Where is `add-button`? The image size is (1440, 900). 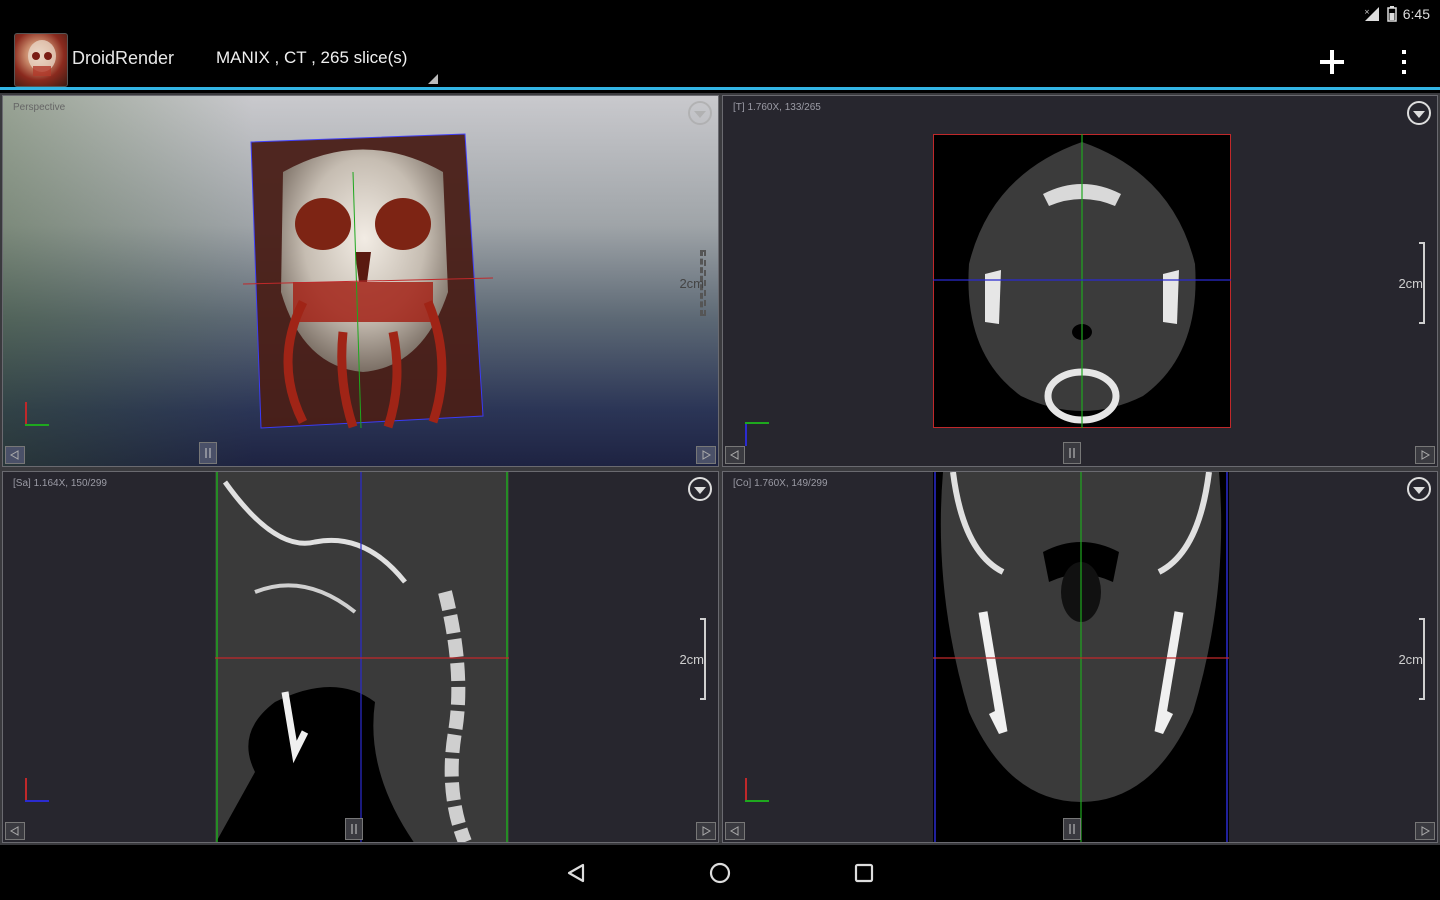
add-button is located at coordinates (1332, 62).